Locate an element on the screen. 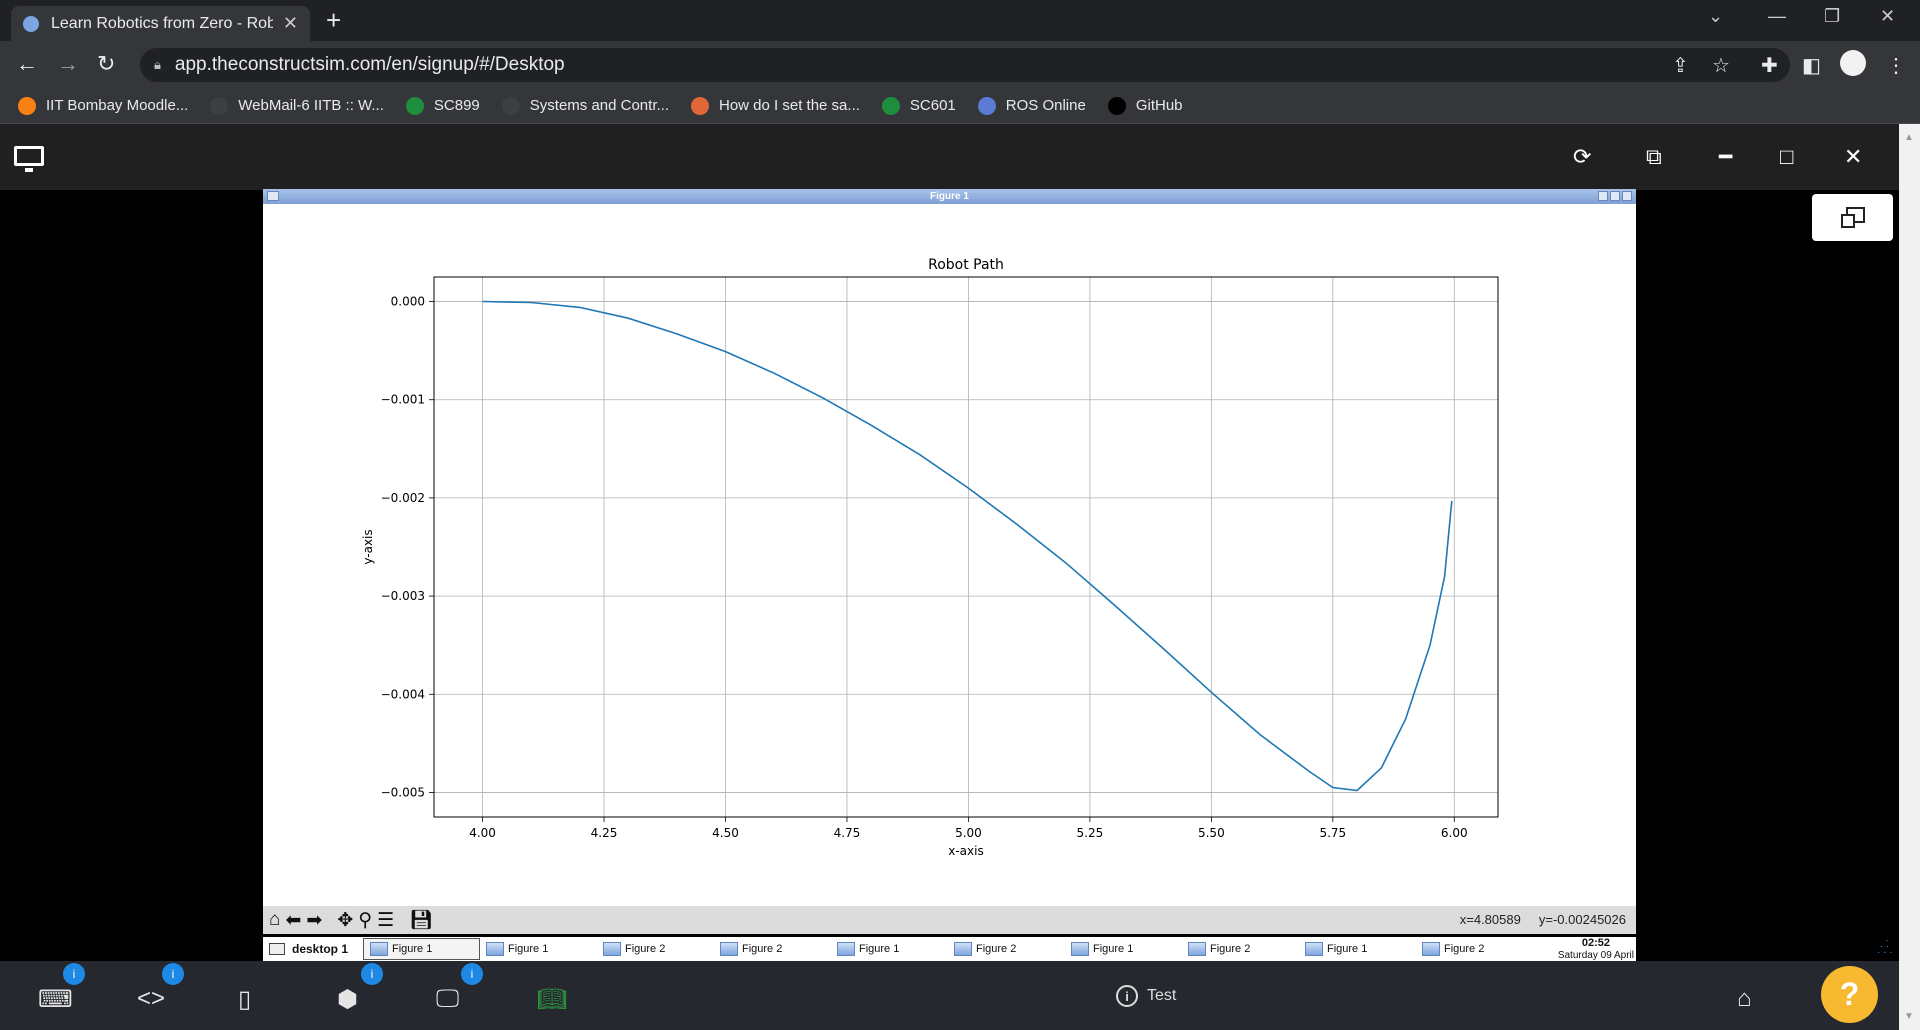  restore-window-button: ❐ is located at coordinates (1832, 16).